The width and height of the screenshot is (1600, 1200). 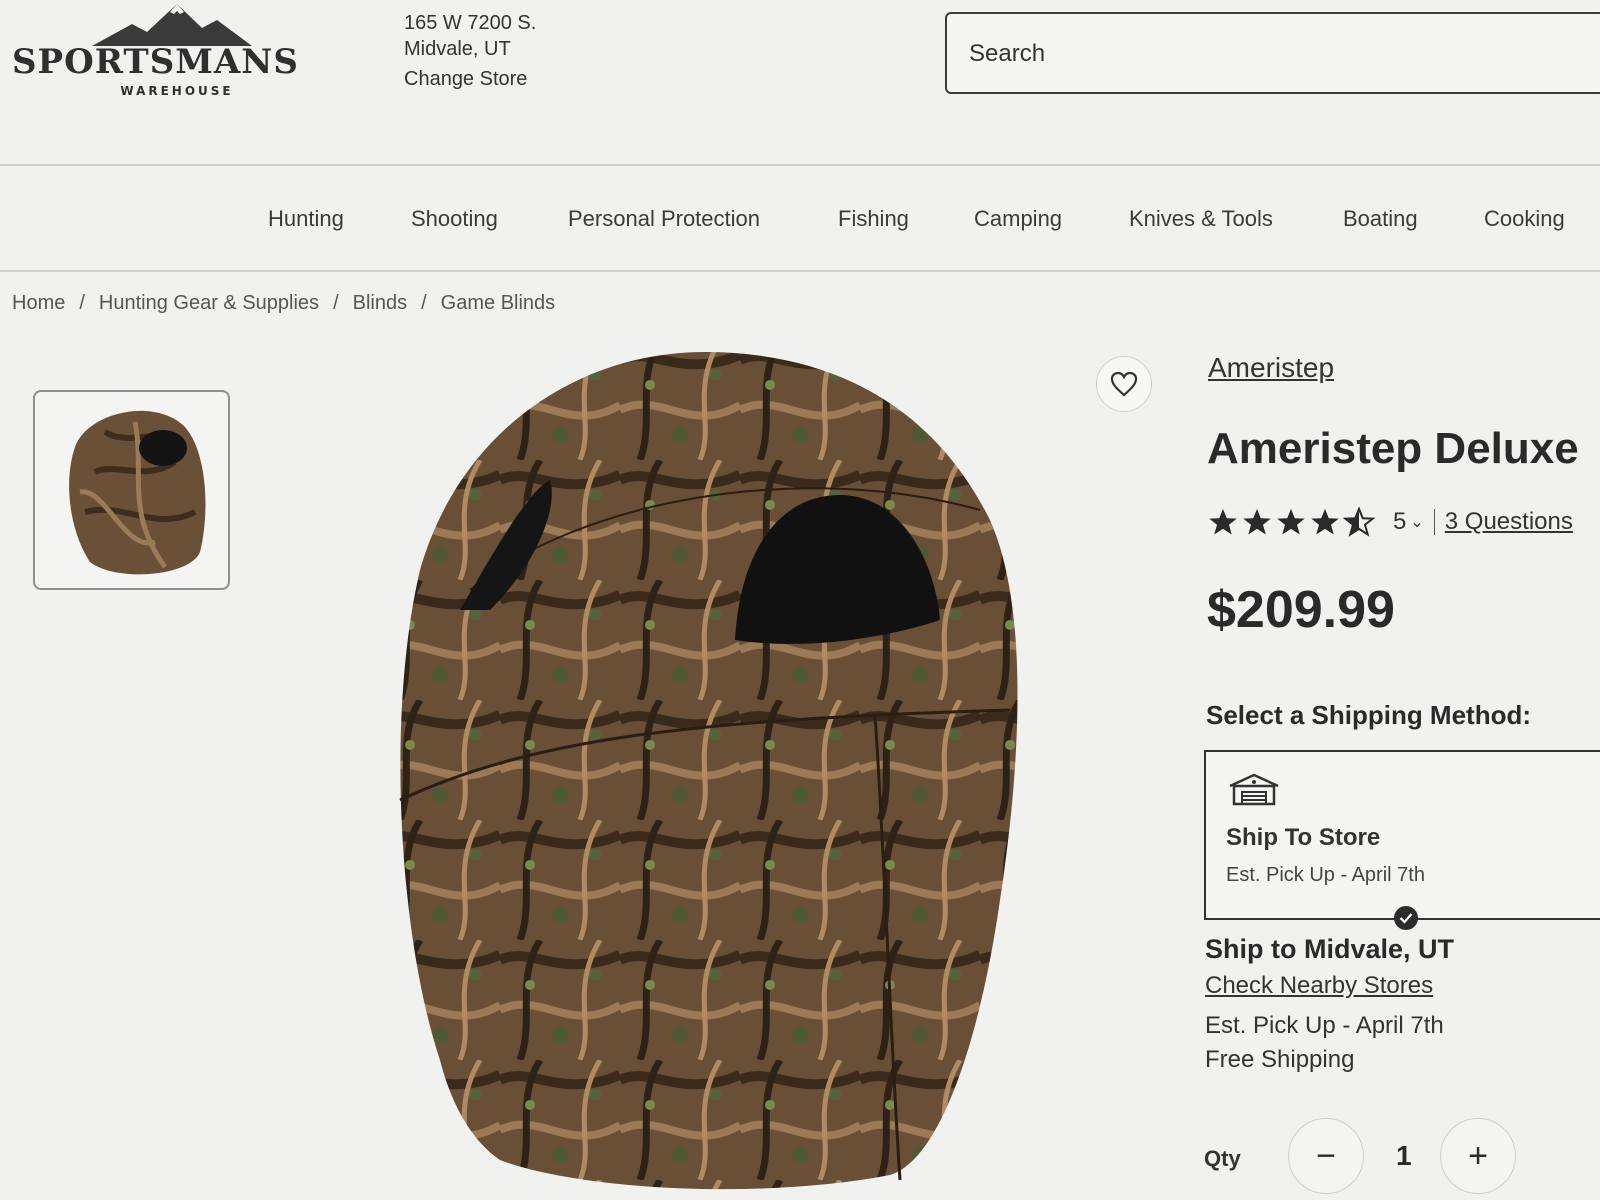 I want to click on selected-check-icon, so click(x=1406, y=918).